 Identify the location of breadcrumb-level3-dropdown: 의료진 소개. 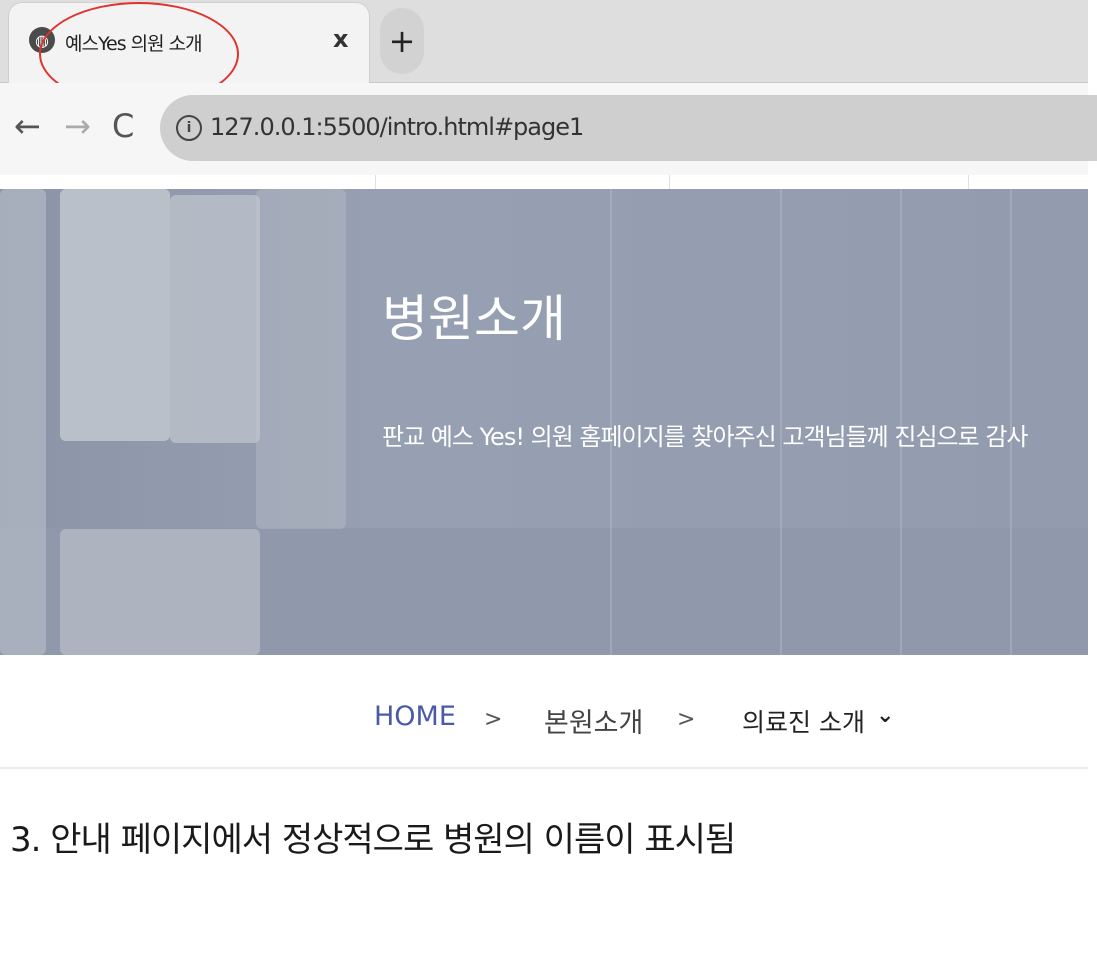
(803, 721).